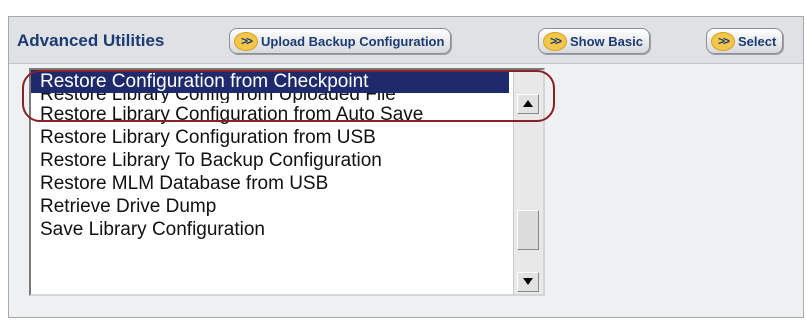  Describe the element at coordinates (353, 41) in the screenshot. I see `upload-backup-configuration-label: Upload Backup Configuration` at that location.